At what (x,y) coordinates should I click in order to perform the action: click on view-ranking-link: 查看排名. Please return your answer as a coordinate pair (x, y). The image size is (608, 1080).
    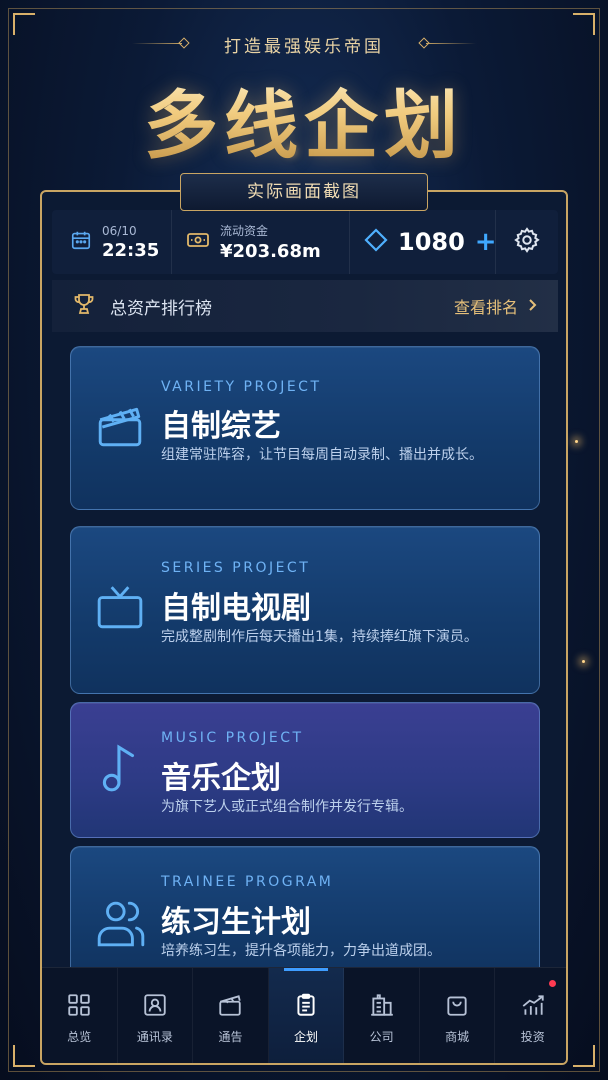
    Looking at the image, I should click on (496, 306).